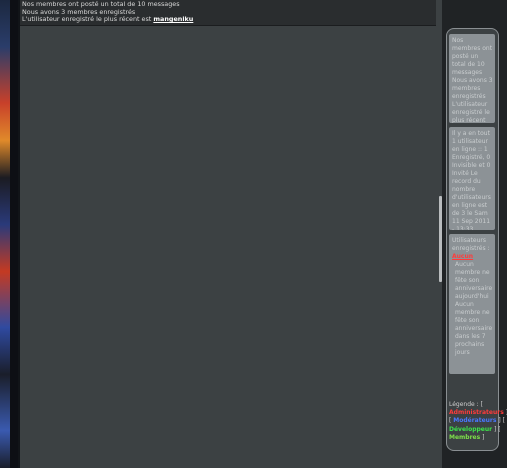 The height and width of the screenshot is (468, 507). What do you see at coordinates (470, 429) in the screenshot?
I see `legend-developer: Développeur` at bounding box center [470, 429].